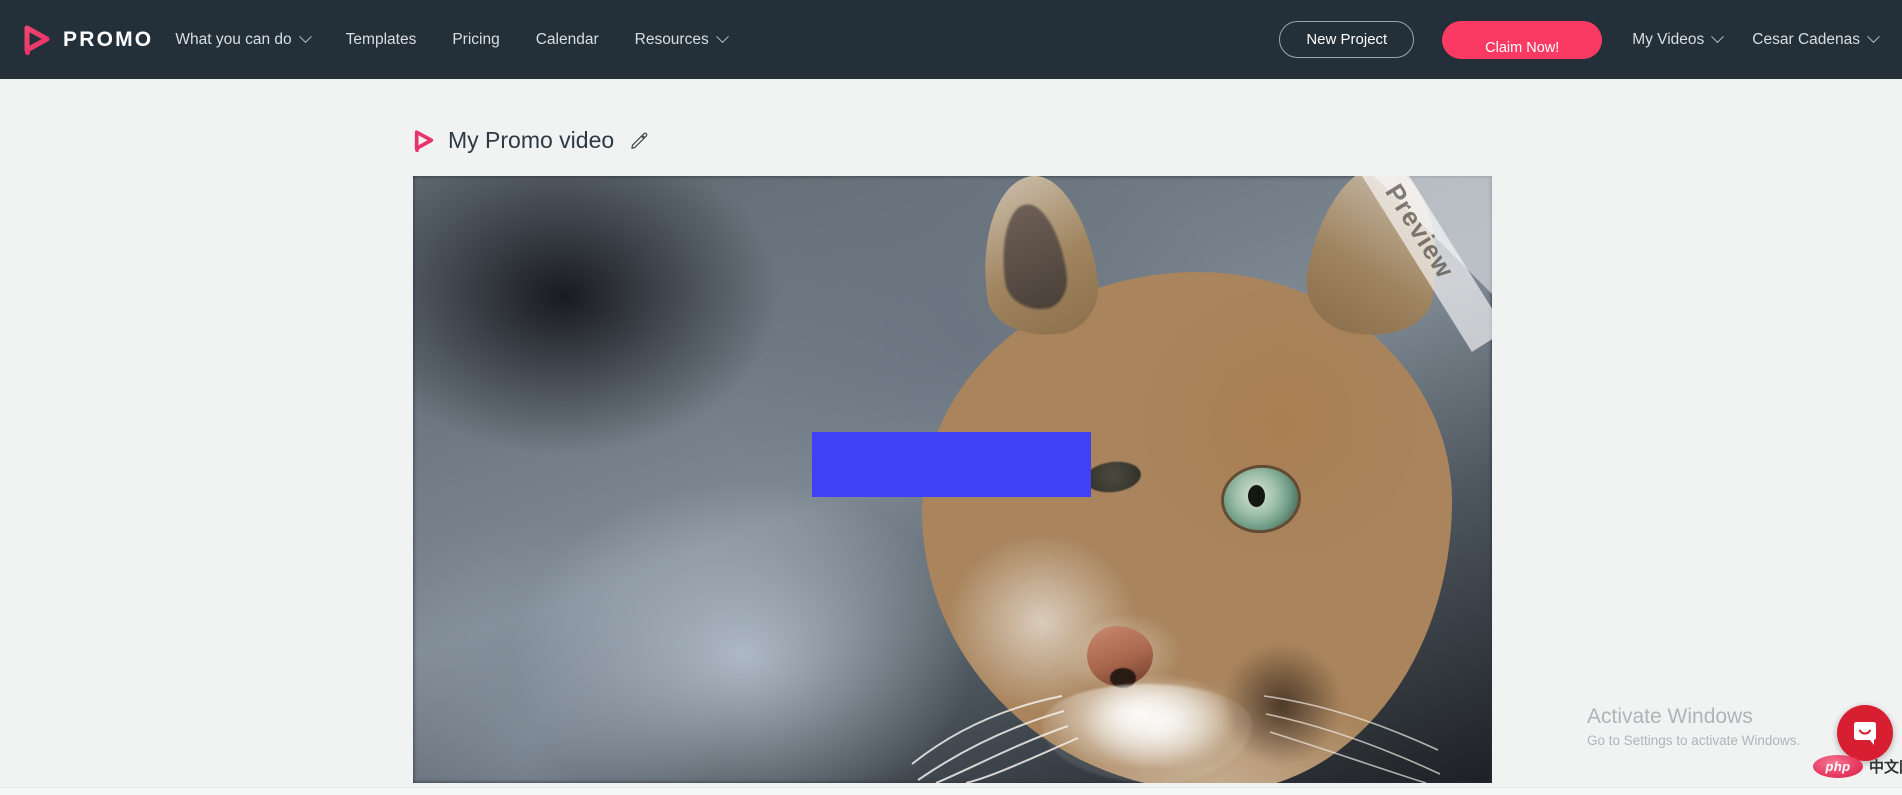 This screenshot has width=1902, height=795. I want to click on nav-item-calendar: Calendar, so click(567, 40).